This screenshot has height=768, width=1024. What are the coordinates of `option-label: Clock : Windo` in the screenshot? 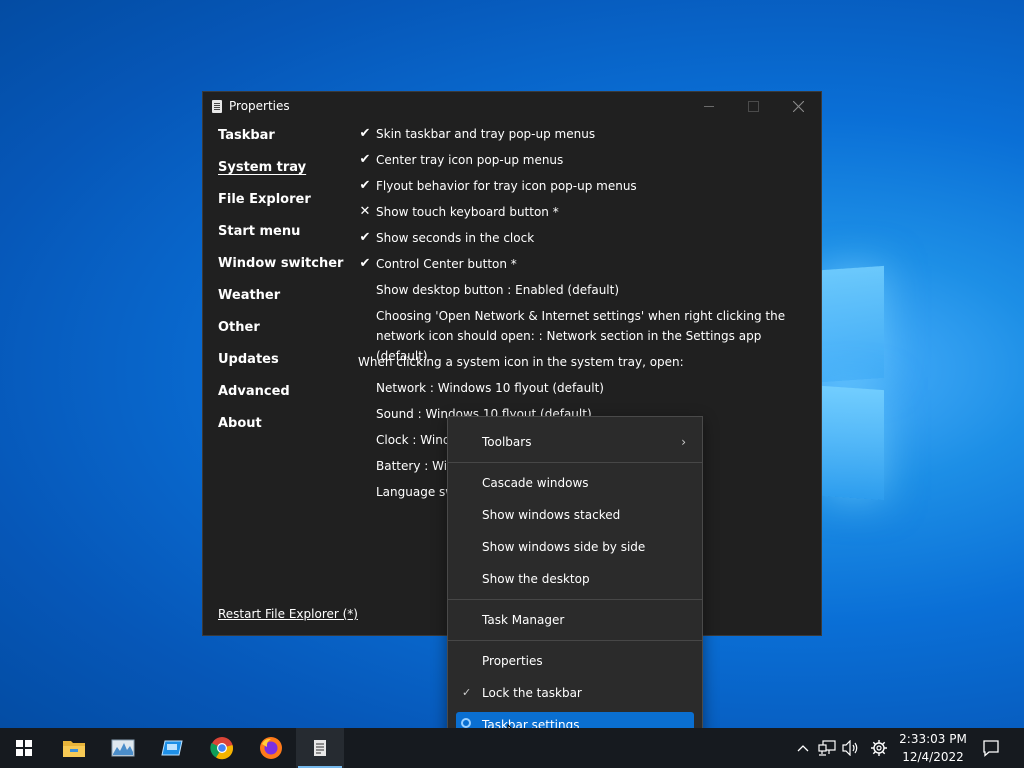 It's located at (417, 440).